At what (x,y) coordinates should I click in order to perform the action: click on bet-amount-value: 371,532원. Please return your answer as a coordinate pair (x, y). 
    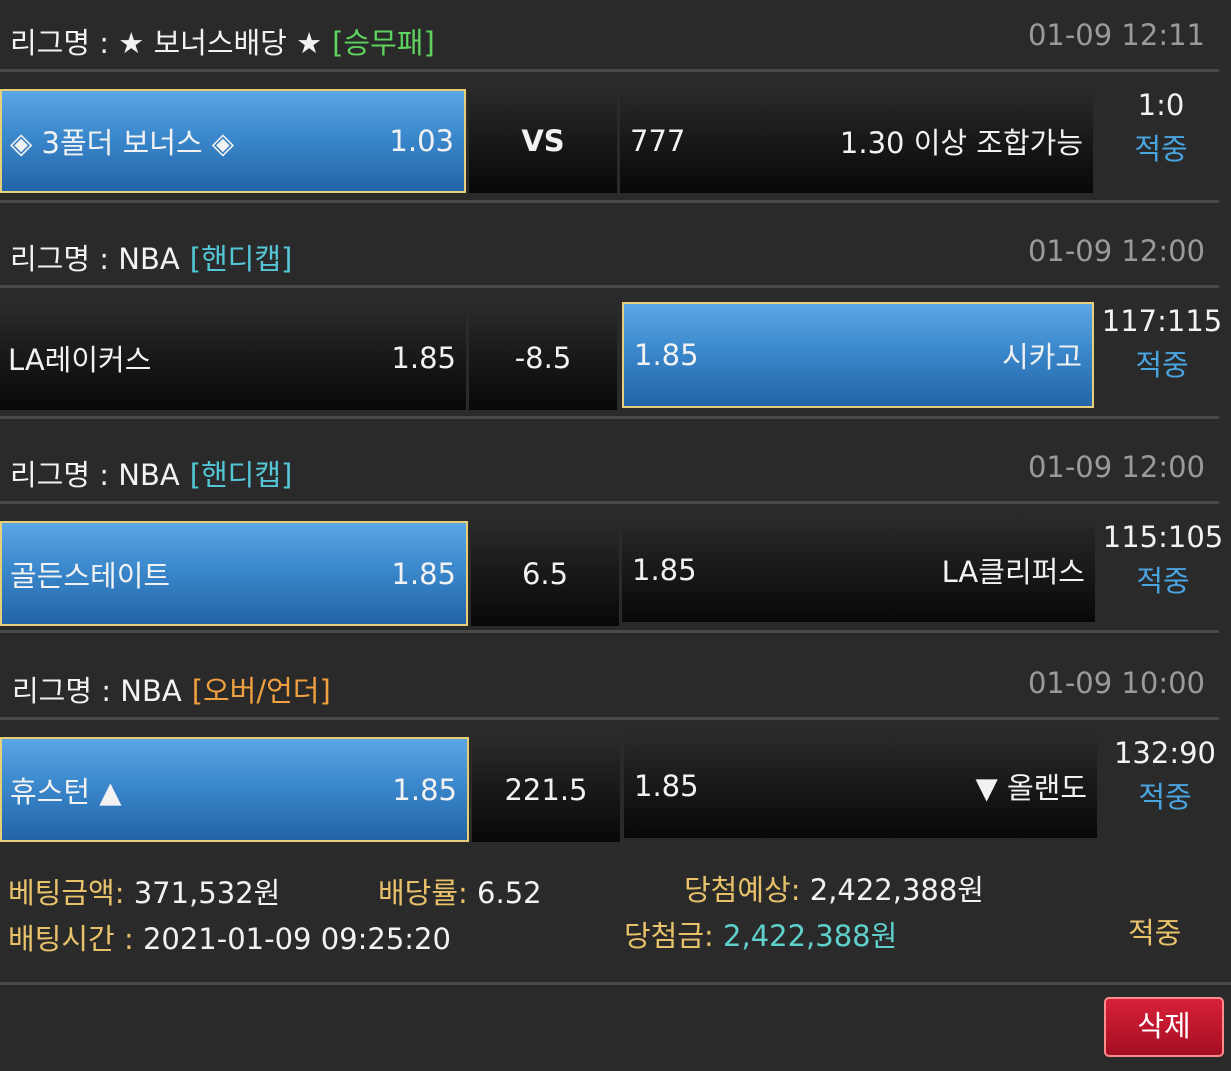
    Looking at the image, I should click on (207, 893).